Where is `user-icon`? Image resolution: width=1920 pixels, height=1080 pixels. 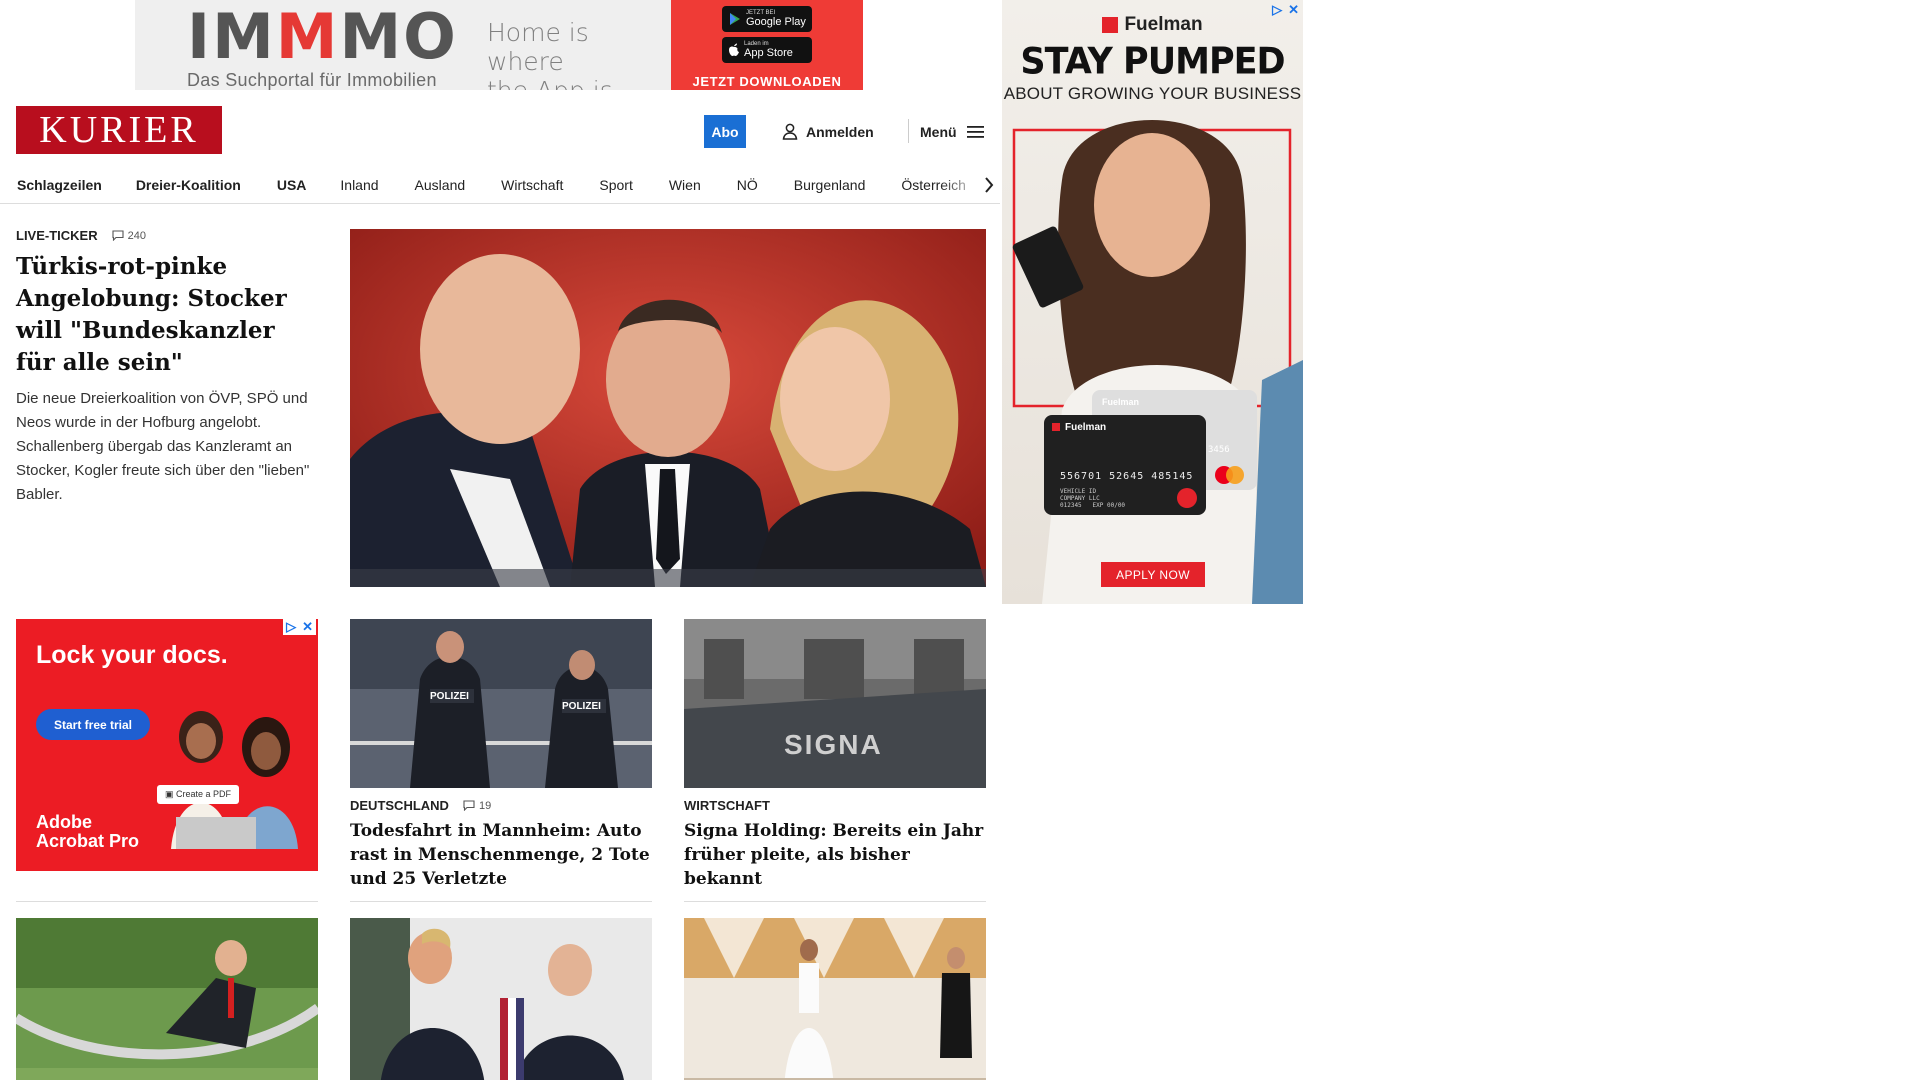
user-icon is located at coordinates (790, 131).